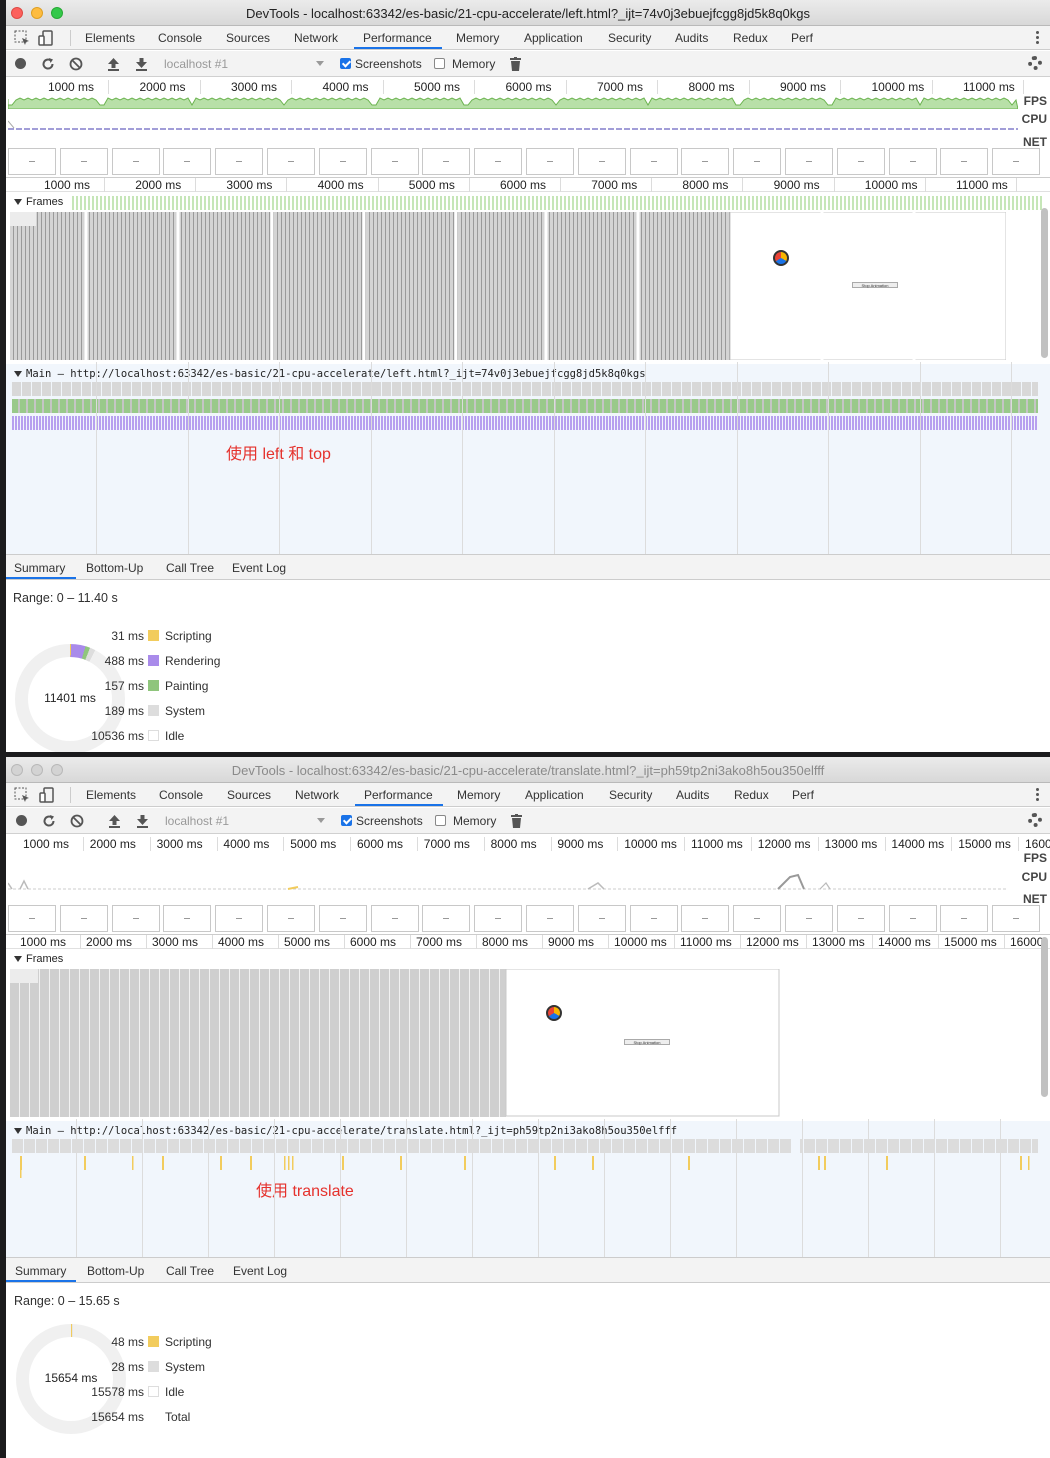 The height and width of the screenshot is (1458, 1050). What do you see at coordinates (38, 959) in the screenshot?
I see `frames-group-toggle: Frames` at bounding box center [38, 959].